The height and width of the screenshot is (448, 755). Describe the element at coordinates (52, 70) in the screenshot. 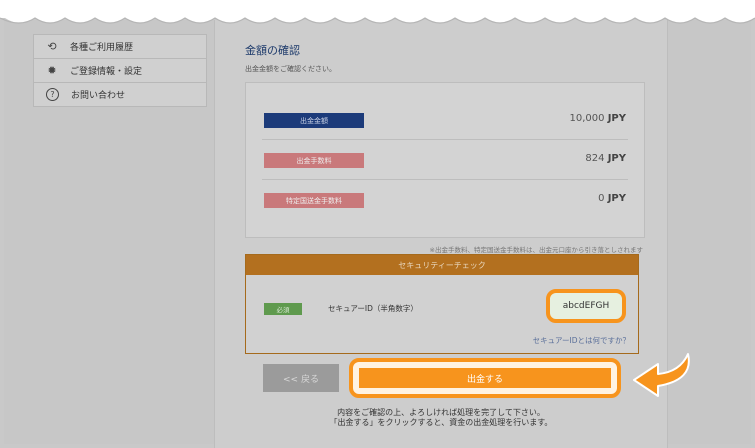

I see `gear-icon: ✹` at that location.